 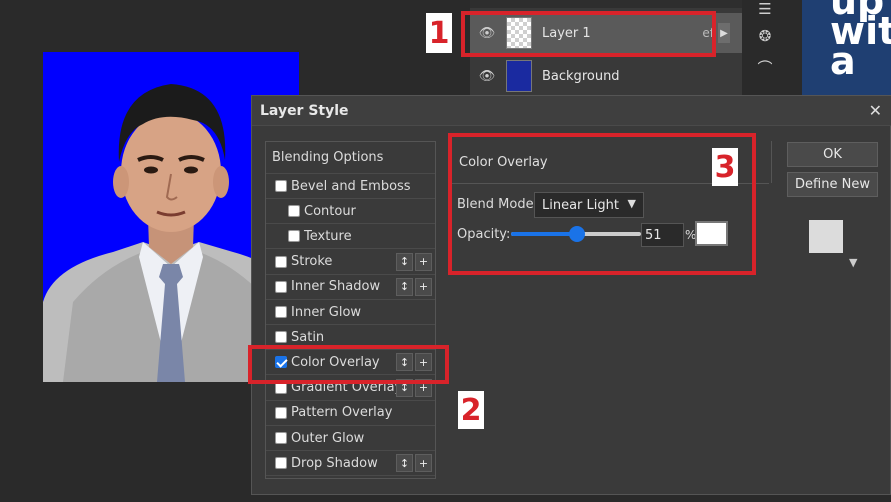 What do you see at coordinates (832, 184) in the screenshot?
I see `define-new-button: Define New` at bounding box center [832, 184].